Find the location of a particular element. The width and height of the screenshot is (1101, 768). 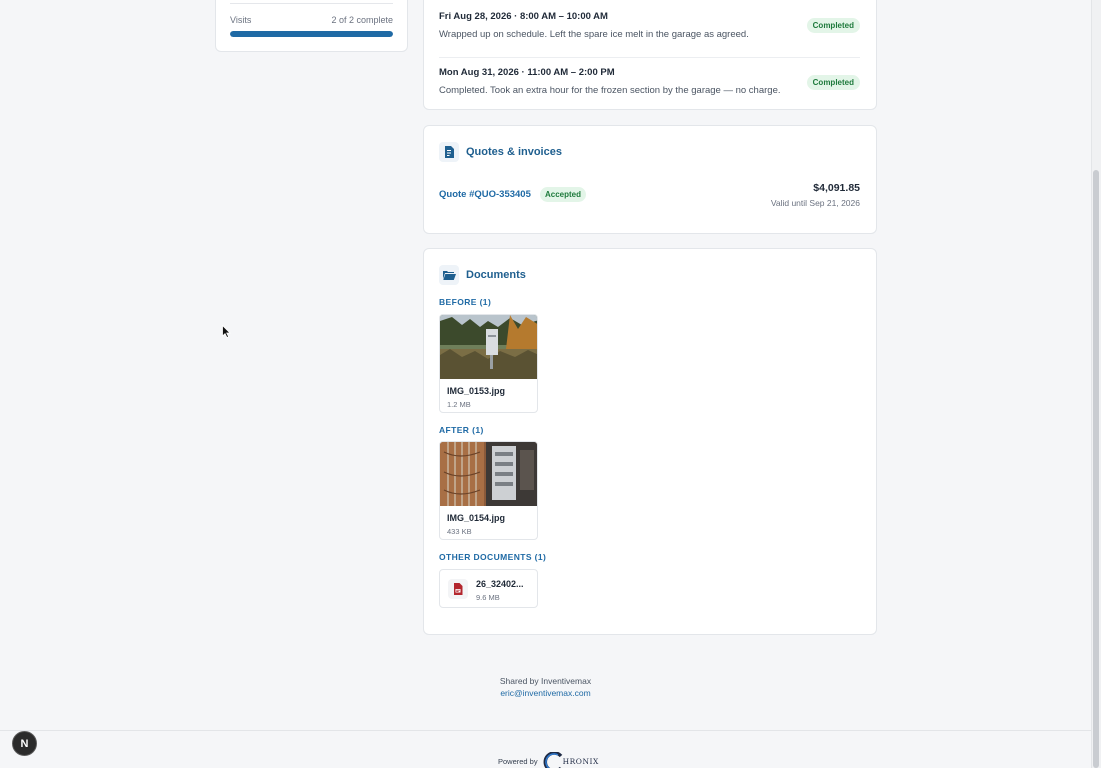

contact-email-link: eric@inventivemax.com is located at coordinates (545, 693).